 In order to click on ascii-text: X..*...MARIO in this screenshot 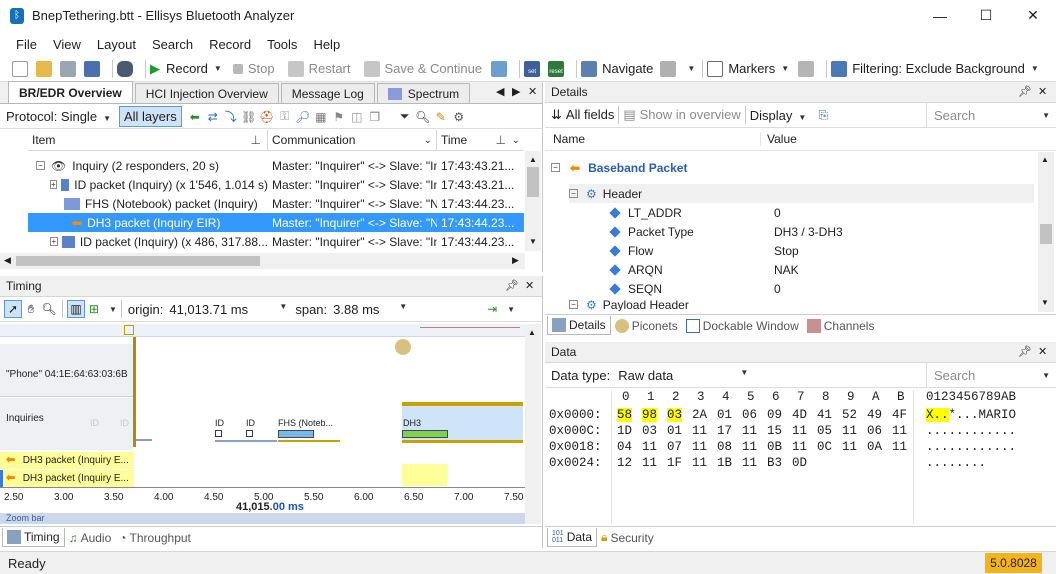, I will do `click(971, 415)`.